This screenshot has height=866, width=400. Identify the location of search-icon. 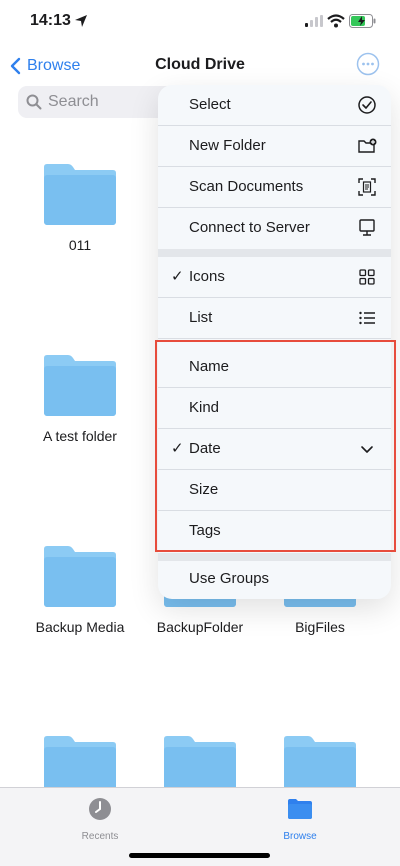
(34, 102).